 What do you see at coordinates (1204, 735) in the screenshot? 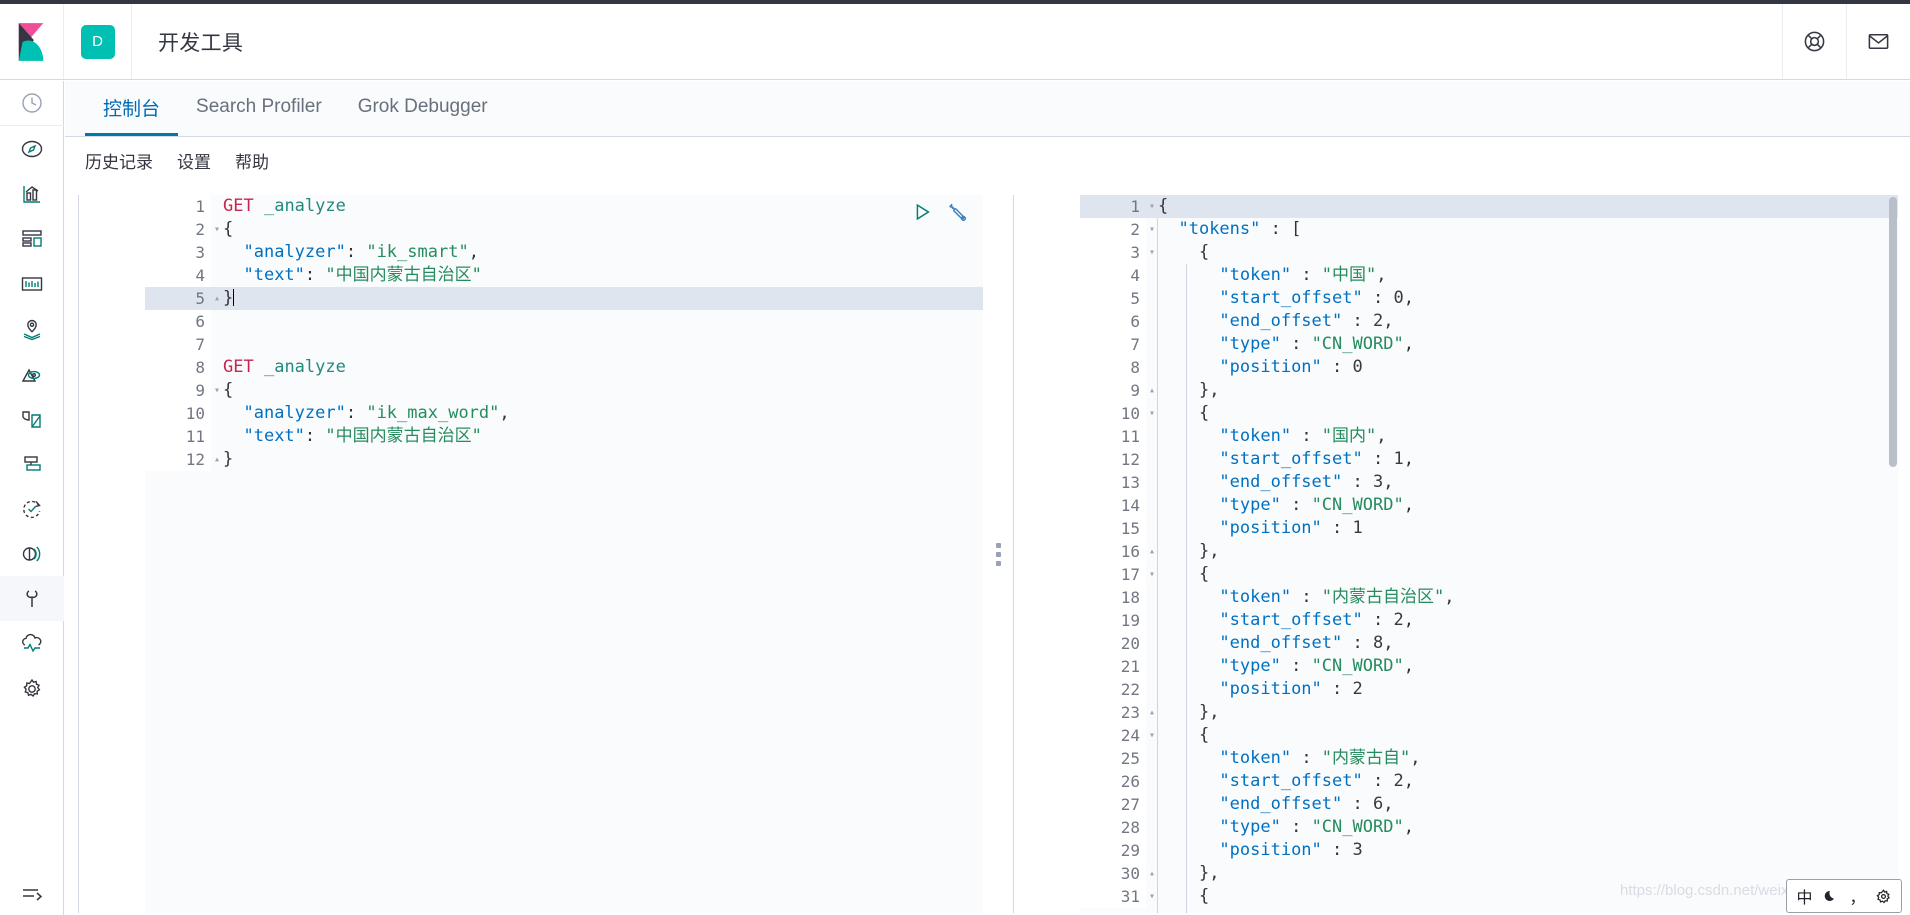
I see `code-text: {` at bounding box center [1204, 735].